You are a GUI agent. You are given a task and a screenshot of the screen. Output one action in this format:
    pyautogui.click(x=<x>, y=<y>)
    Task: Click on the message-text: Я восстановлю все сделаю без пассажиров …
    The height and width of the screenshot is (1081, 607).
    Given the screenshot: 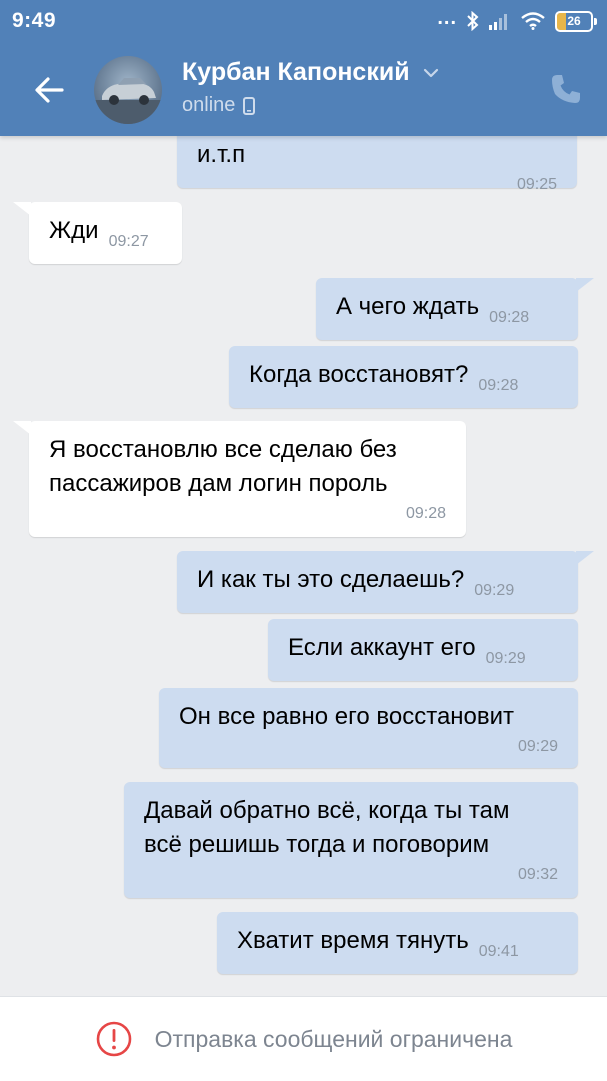 What is the action you would take?
    pyautogui.click(x=223, y=466)
    